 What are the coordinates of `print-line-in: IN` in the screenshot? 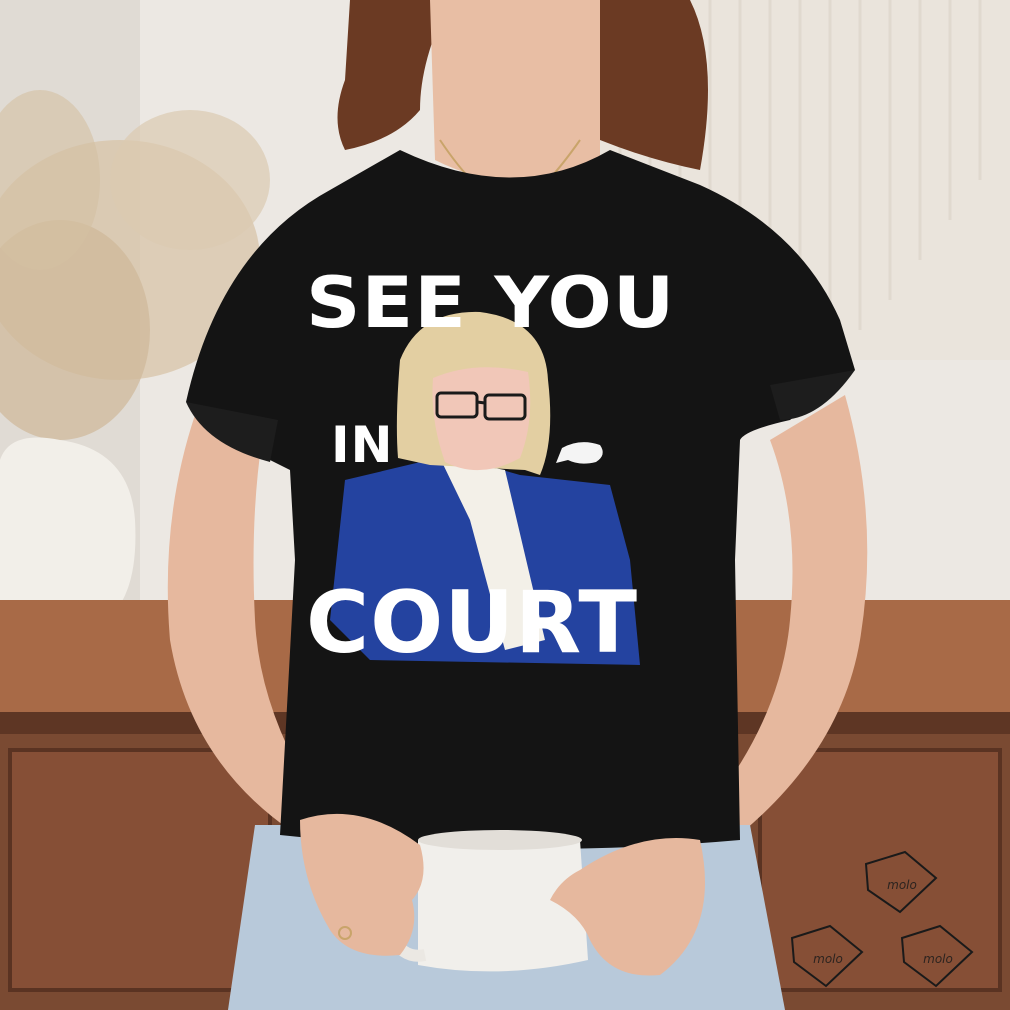 It's located at (362, 445).